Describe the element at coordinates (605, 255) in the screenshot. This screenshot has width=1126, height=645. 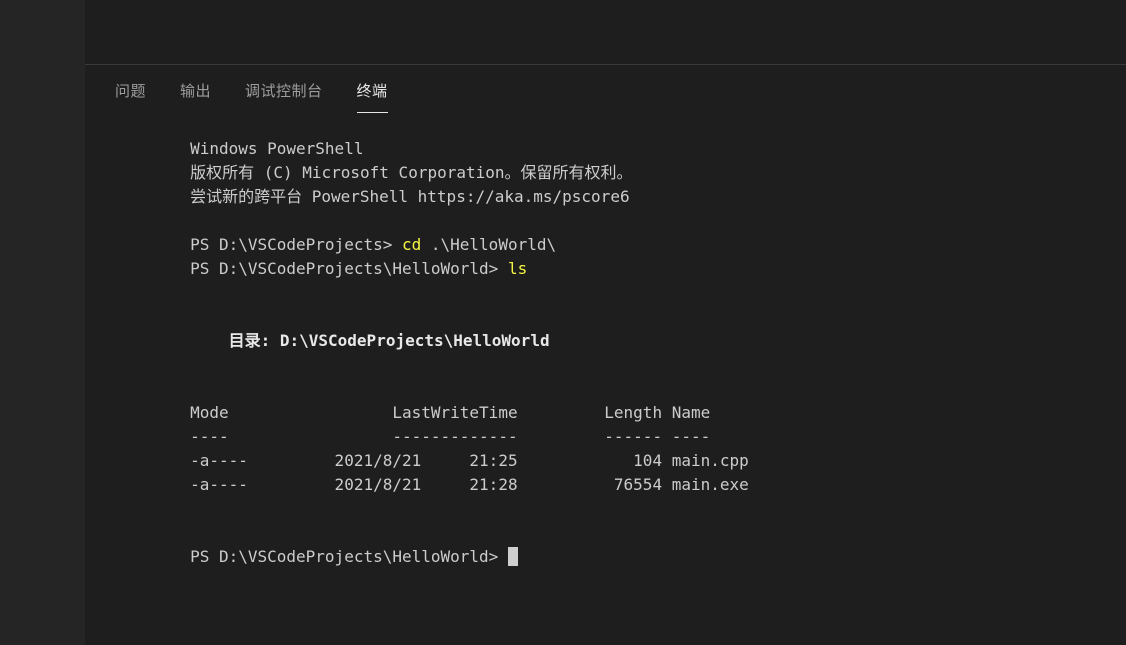
I see `terminal-line-prompt-ls: PS D:\VSCodeProjects\HelloWorld> ls` at that location.